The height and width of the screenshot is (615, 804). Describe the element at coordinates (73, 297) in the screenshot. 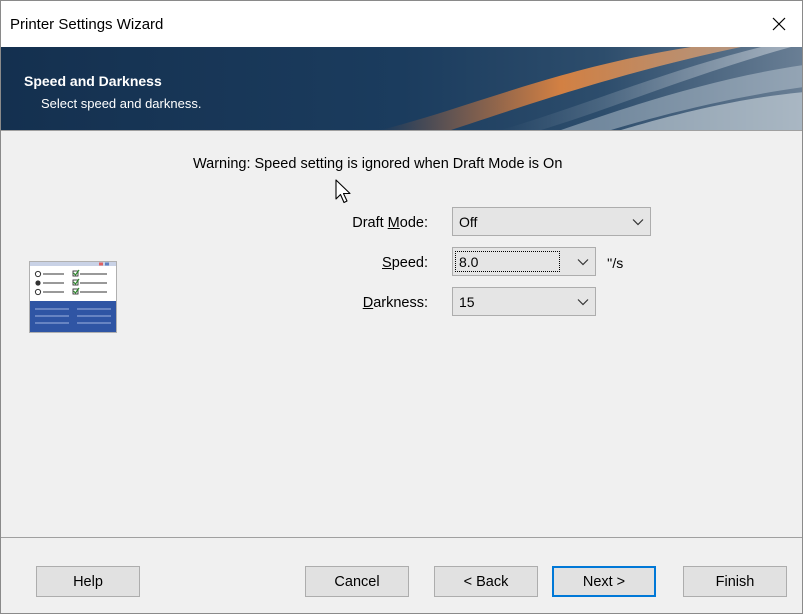

I see `settings-form-icon` at that location.